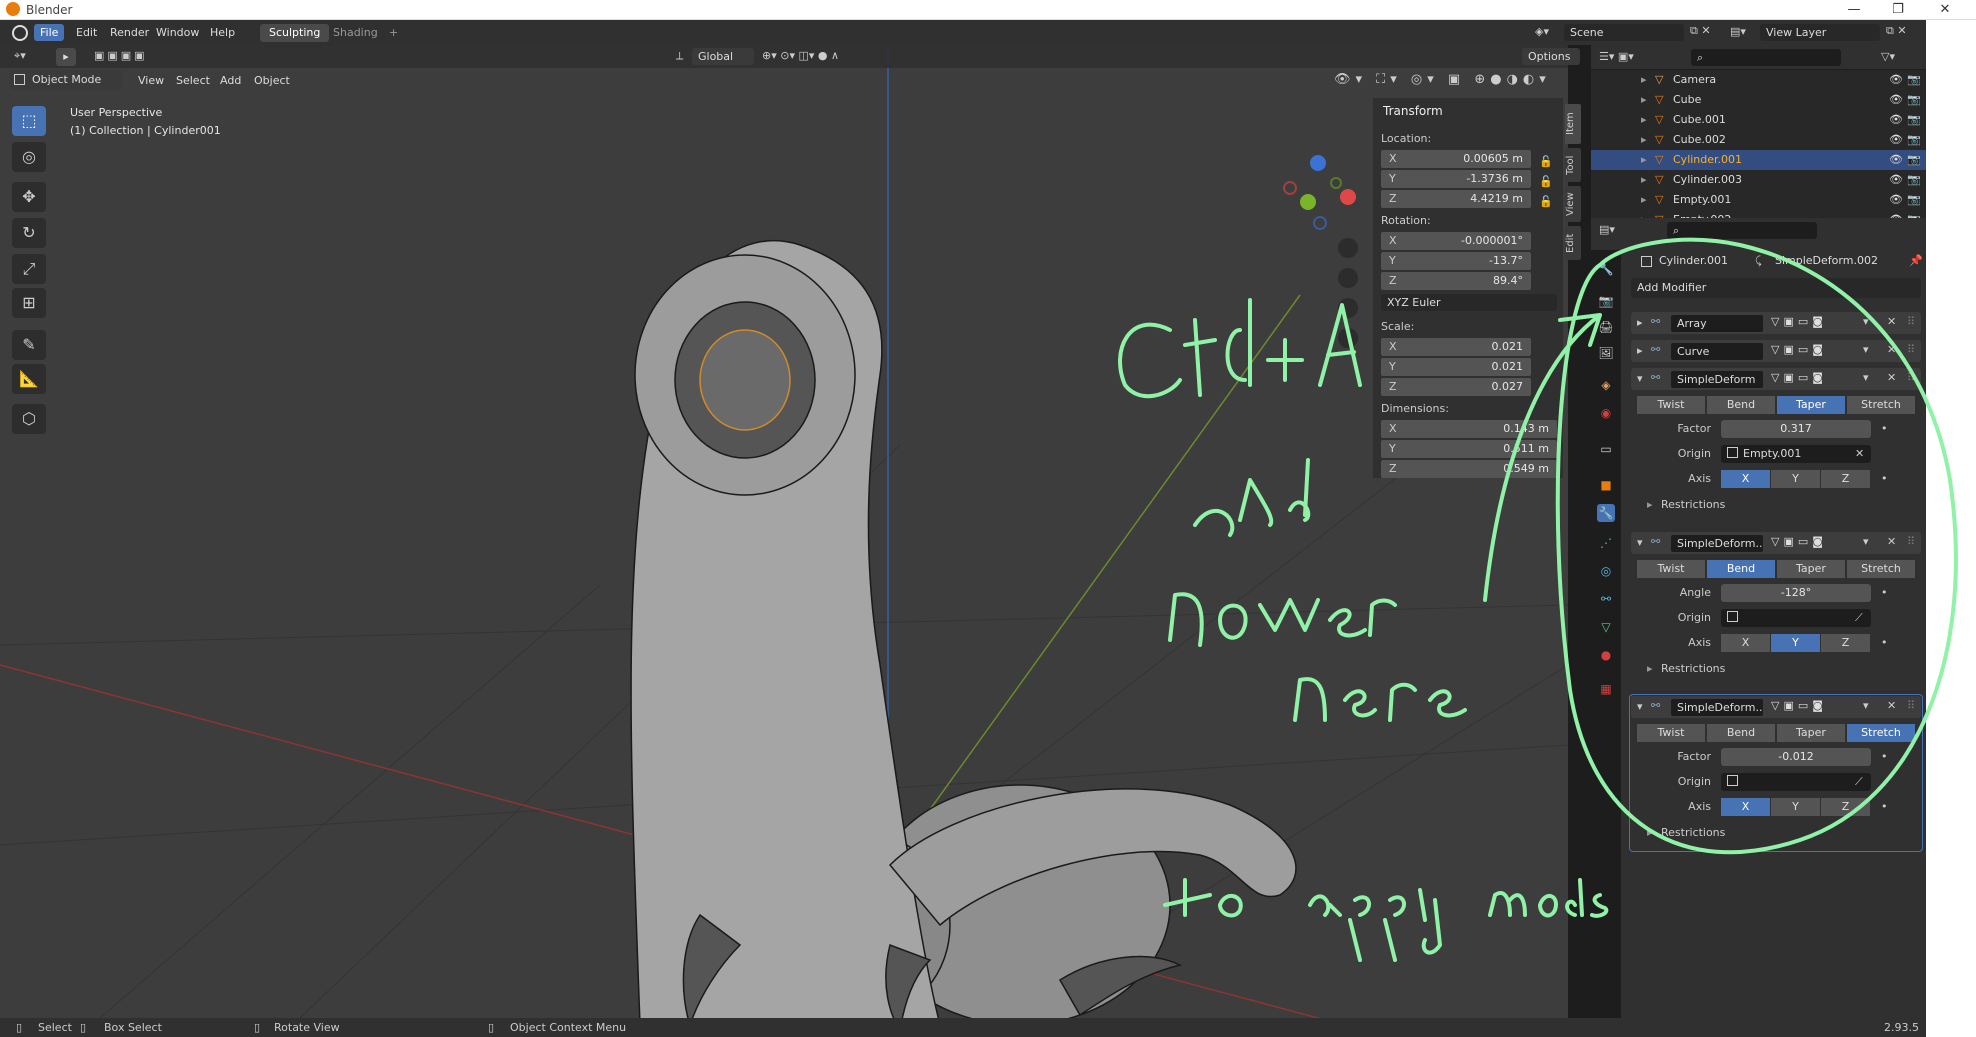  What do you see at coordinates (55, 1027) in the screenshot?
I see `status-select: Select` at bounding box center [55, 1027].